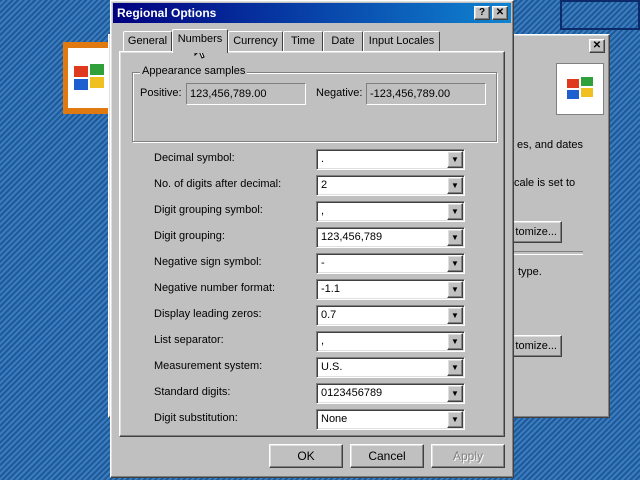 The width and height of the screenshot is (640, 480). What do you see at coordinates (208, 210) in the screenshot?
I see `digit-grouping-symbol-label: Digit grouping symbol:` at bounding box center [208, 210].